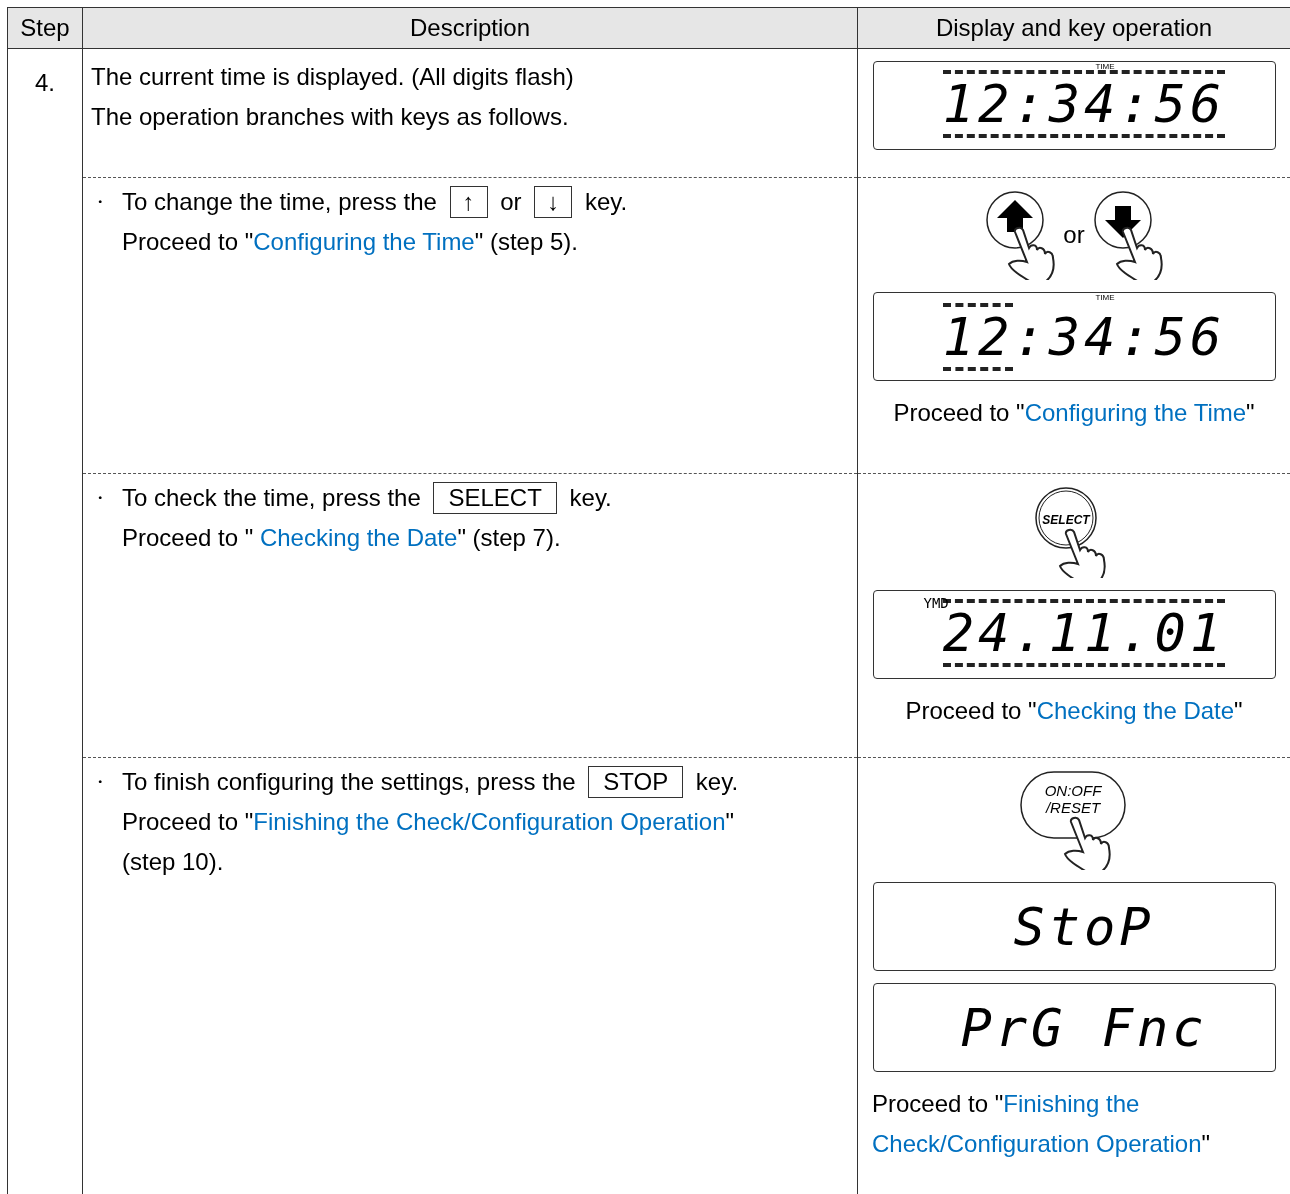  What do you see at coordinates (468, 202) in the screenshot?
I see `key-label: ↑` at bounding box center [468, 202].